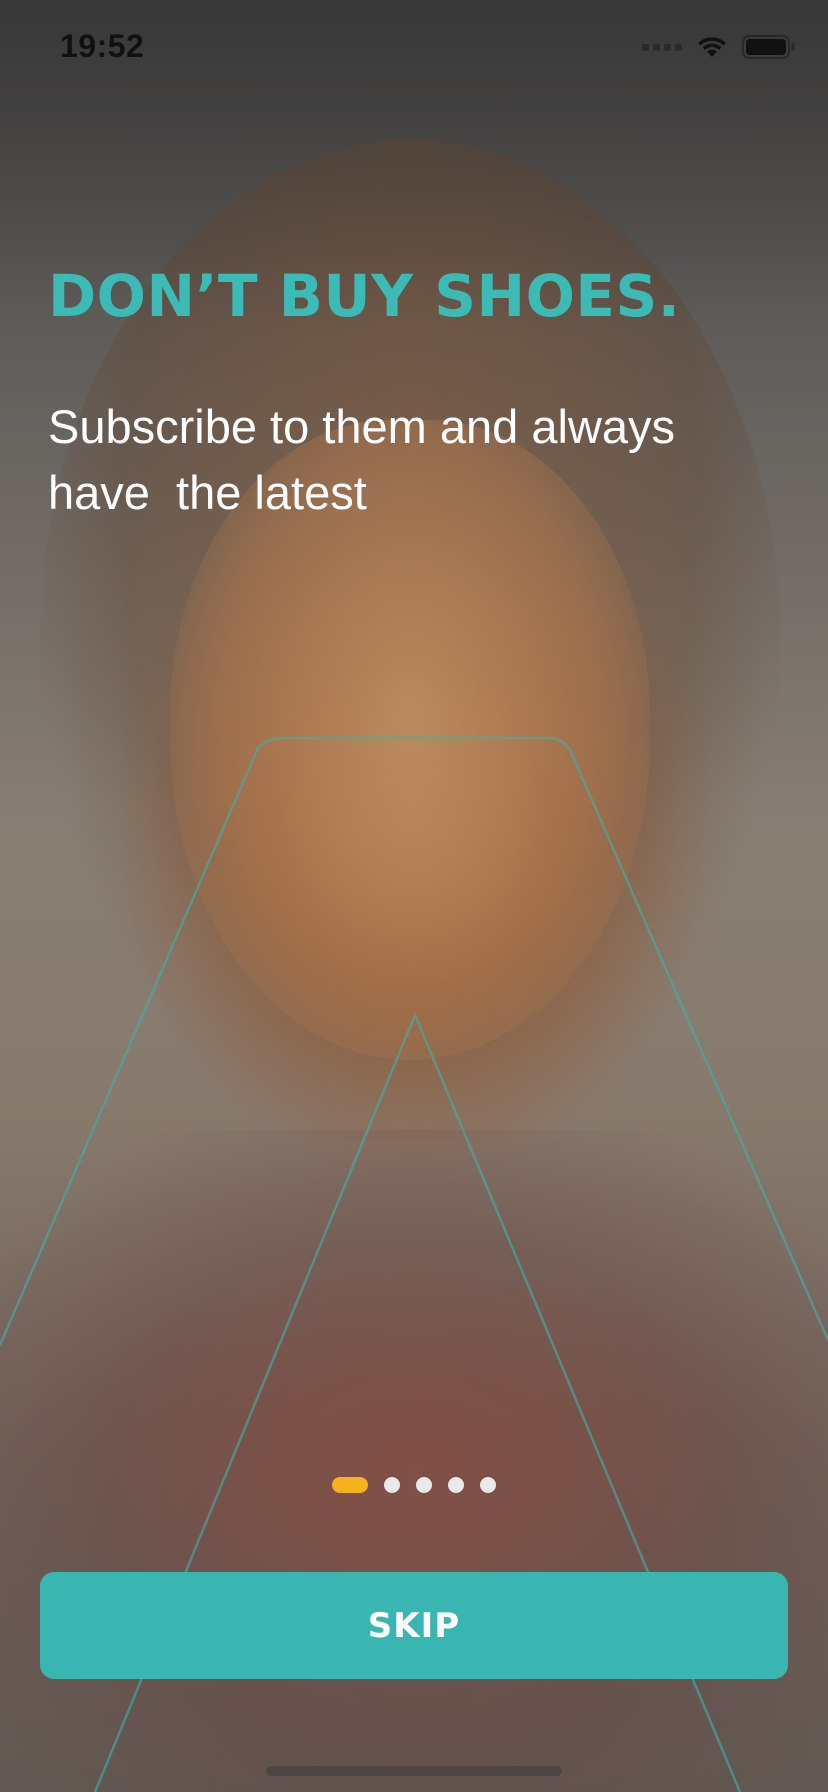  I want to click on skip-button: SKIP, so click(414, 1625).